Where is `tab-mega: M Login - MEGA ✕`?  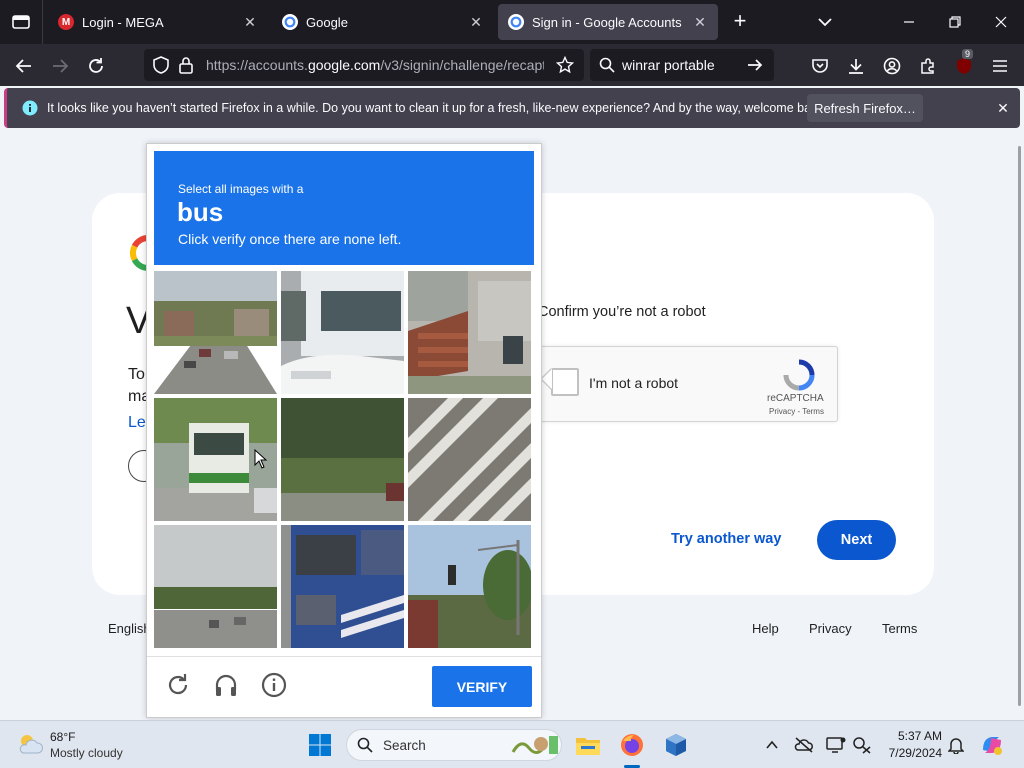
tab-mega: M Login - MEGA ✕ is located at coordinates (158, 22).